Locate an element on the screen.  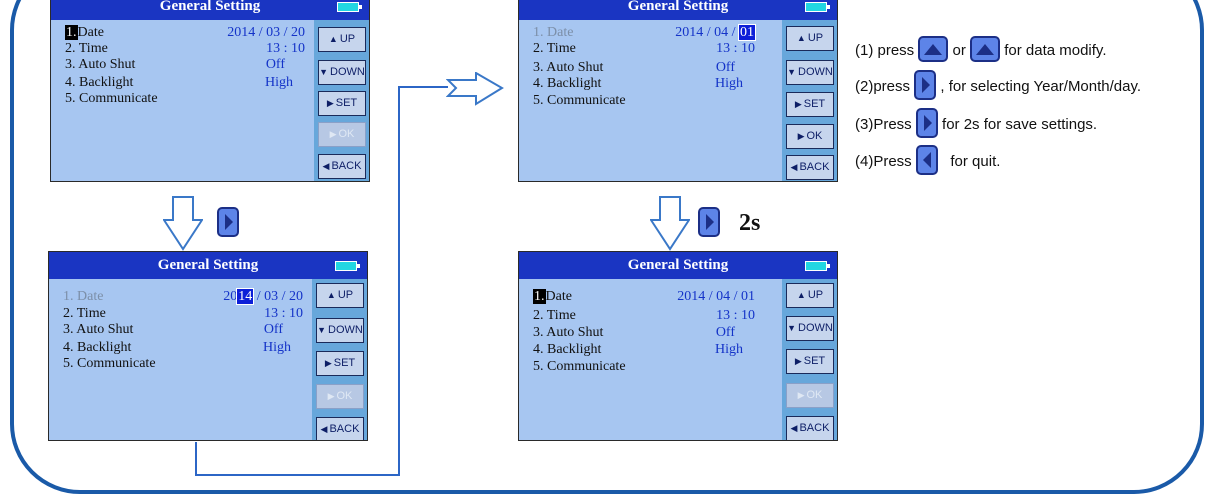
instruction-step-4: (4)Press for quit. is located at coordinates (927, 161).